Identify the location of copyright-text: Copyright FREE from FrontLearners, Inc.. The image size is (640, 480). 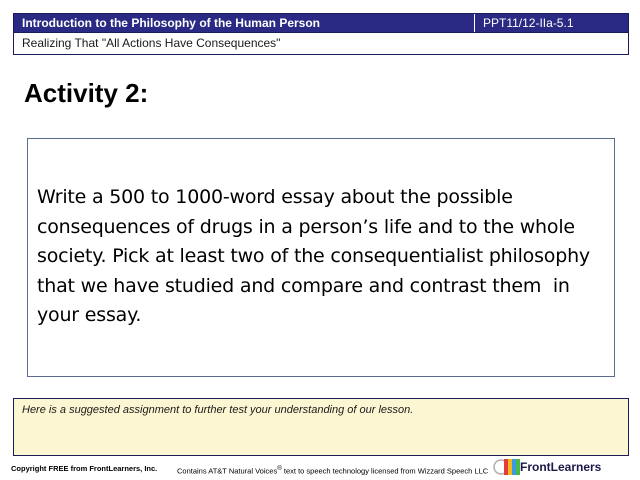
(84, 468).